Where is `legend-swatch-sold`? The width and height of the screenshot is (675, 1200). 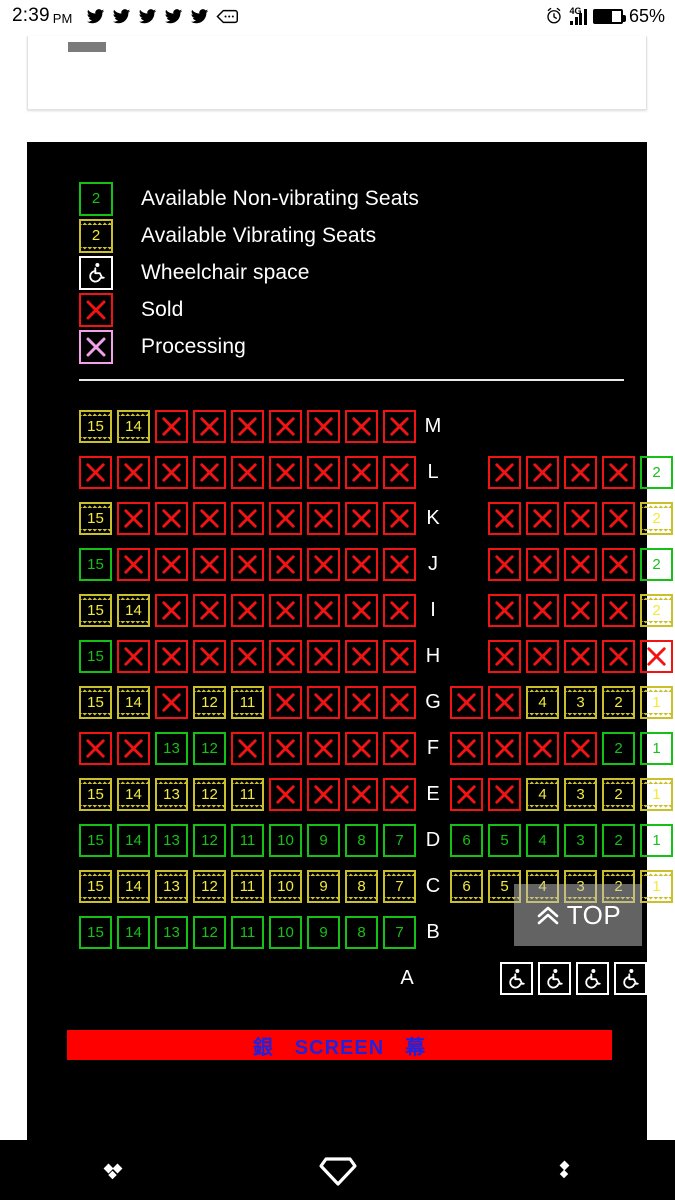
legend-swatch-sold is located at coordinates (96, 309).